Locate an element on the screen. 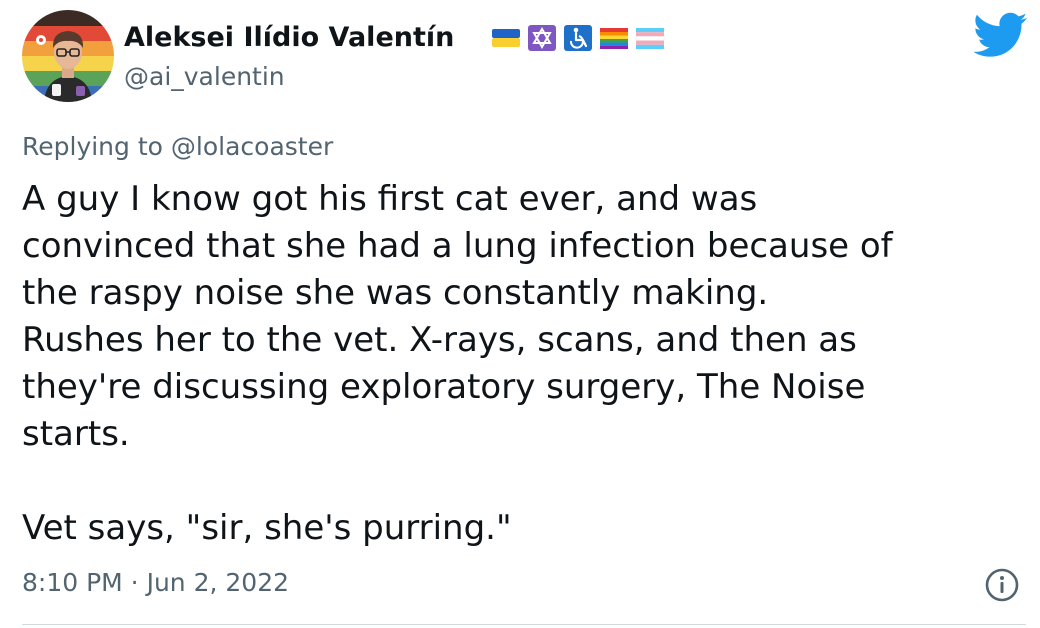 This screenshot has width=1040, height=628. reply-mention-link: @lolacoaster is located at coordinates (252, 146).